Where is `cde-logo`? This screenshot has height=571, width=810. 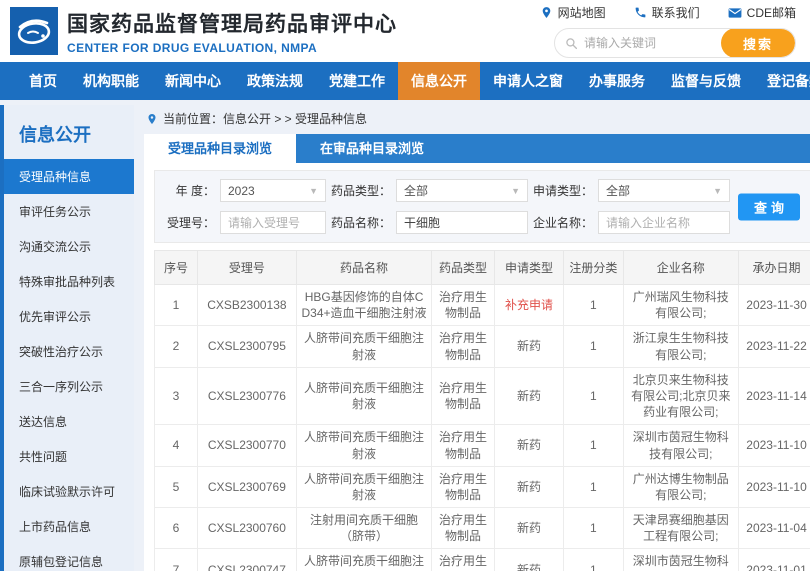 cde-logo is located at coordinates (34, 31).